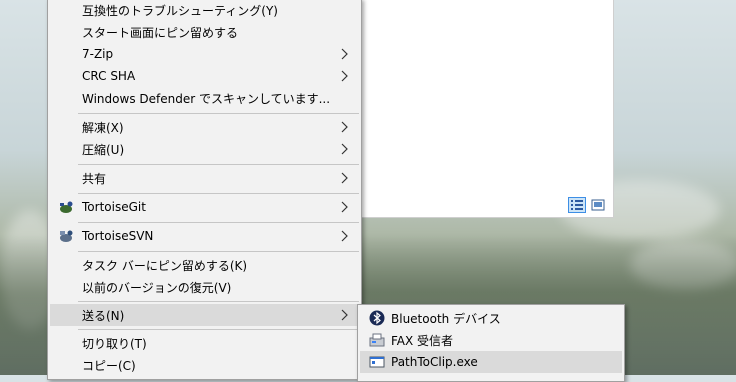  I want to click on menu-item-label: TortoiseGit, so click(114, 207).